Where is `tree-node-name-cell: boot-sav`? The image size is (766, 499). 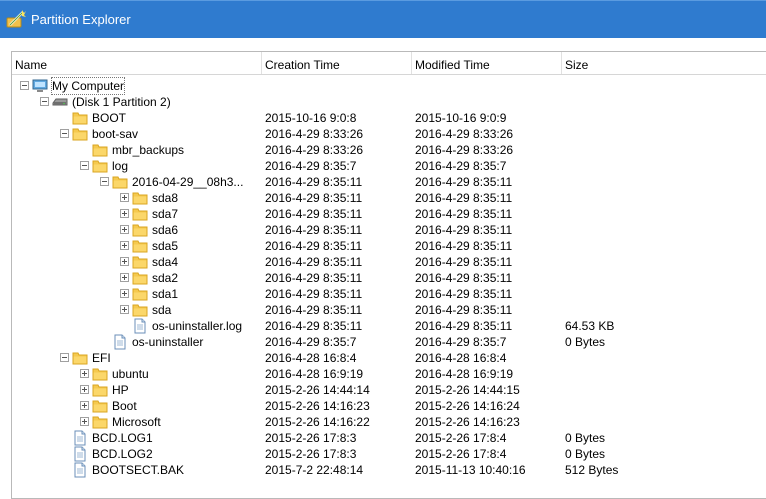
tree-node-name-cell: boot-sav is located at coordinates (137, 134).